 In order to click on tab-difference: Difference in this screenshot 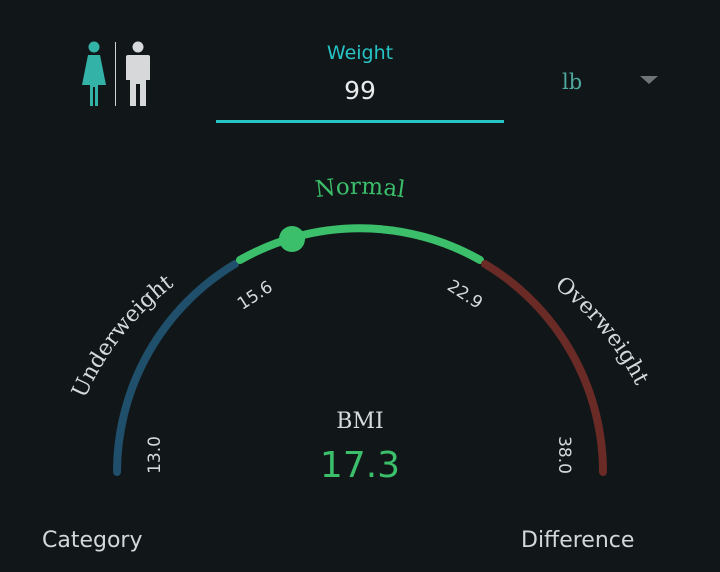, I will do `click(577, 540)`.